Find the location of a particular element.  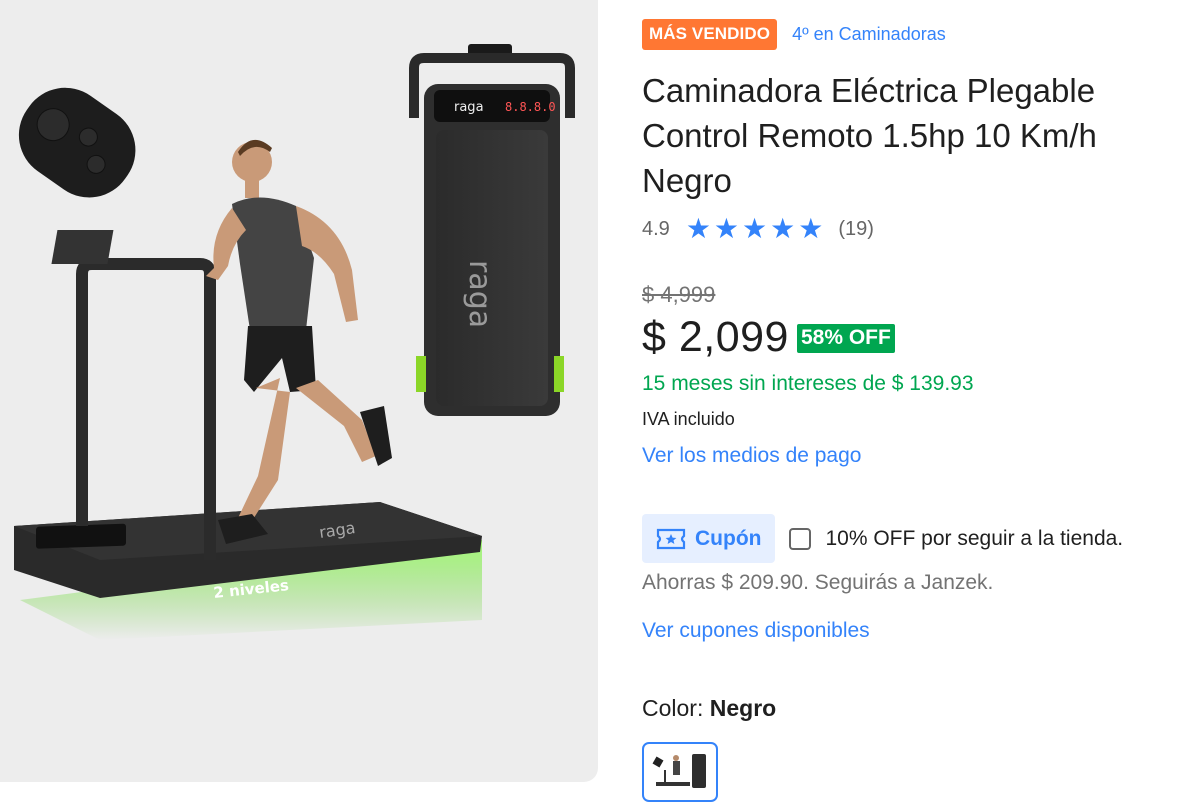

coupon-offer-text: 10% OFF por seguir a la tienda. is located at coordinates (974, 538).